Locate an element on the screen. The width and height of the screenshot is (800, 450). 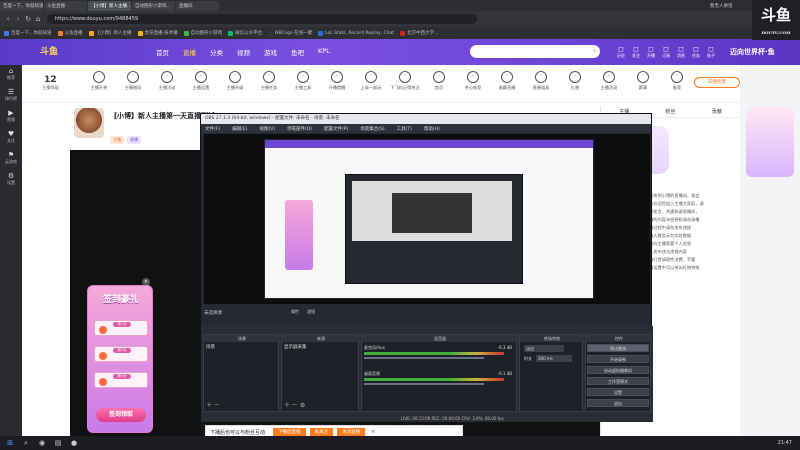
tab-fans: 粉丝 is located at coordinates (670, 111).